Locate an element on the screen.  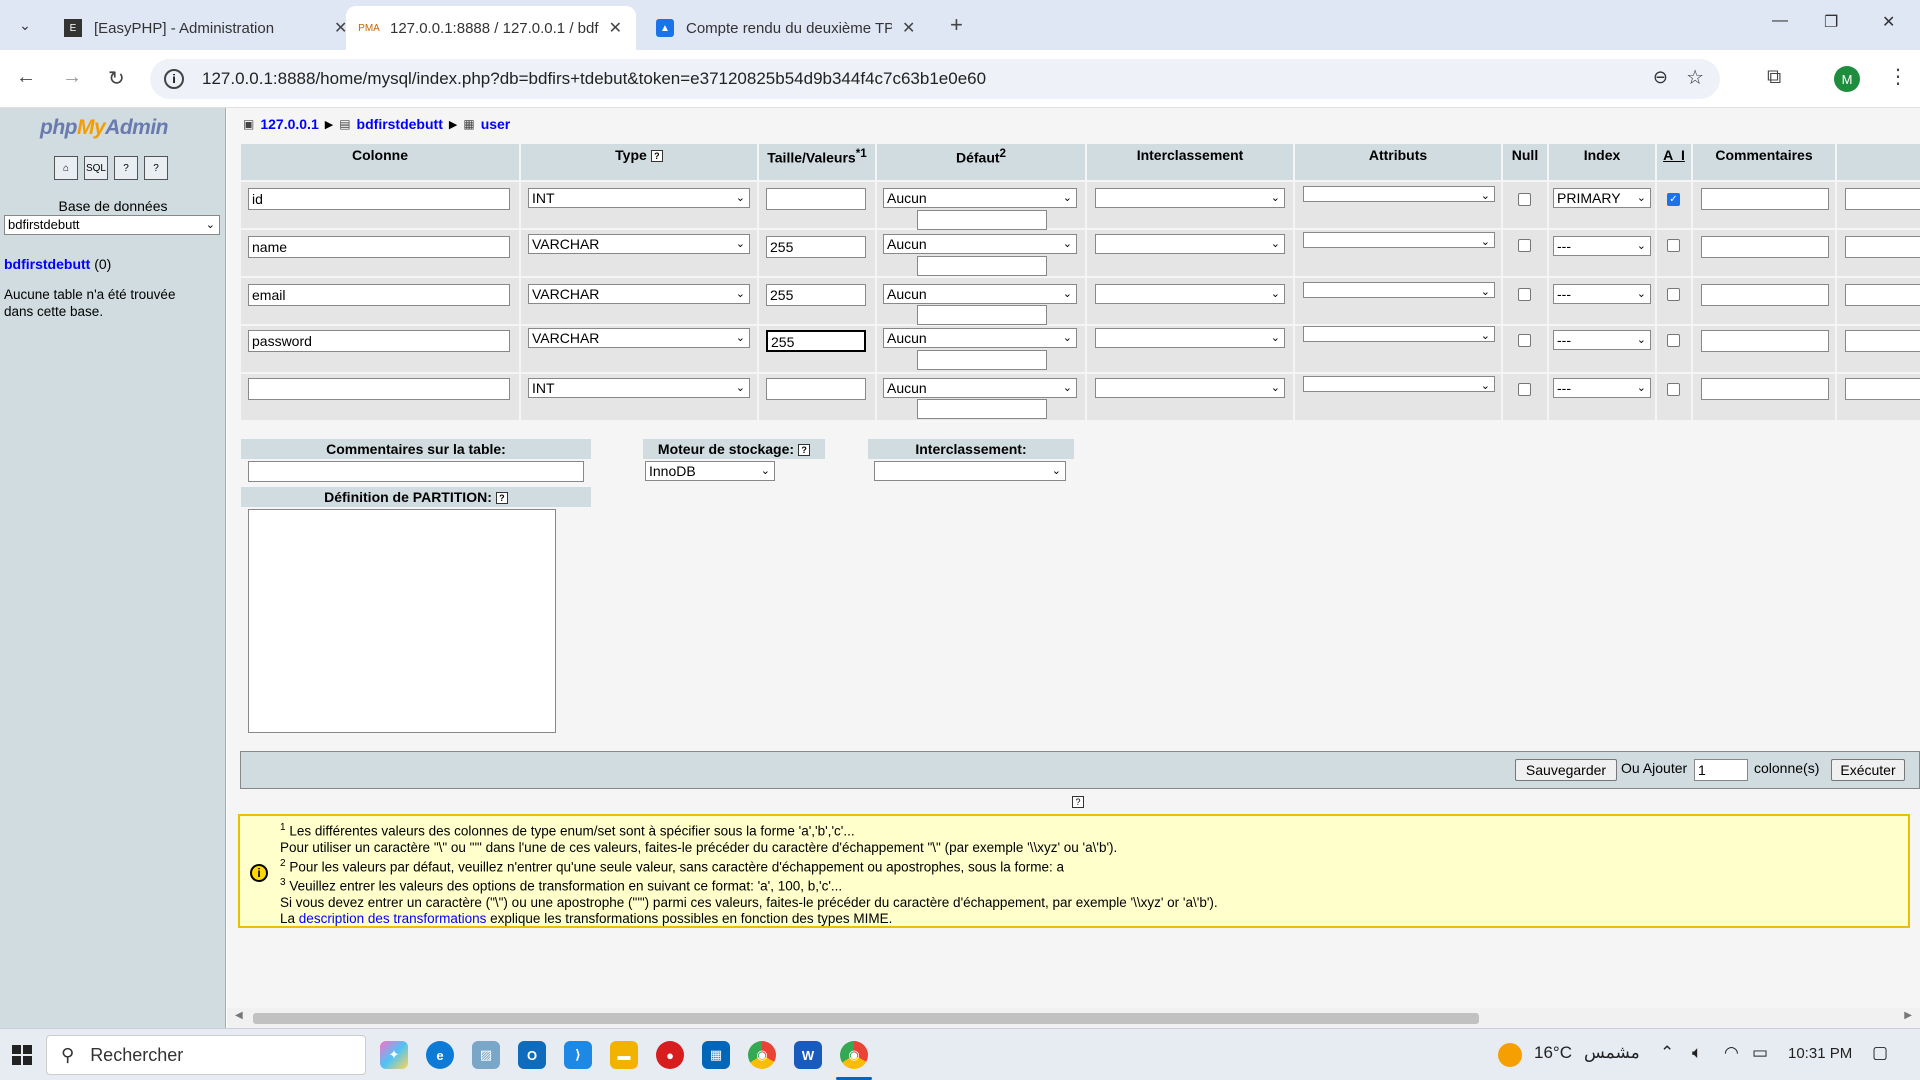
windows-start-icon is located at coordinates (22, 1055).